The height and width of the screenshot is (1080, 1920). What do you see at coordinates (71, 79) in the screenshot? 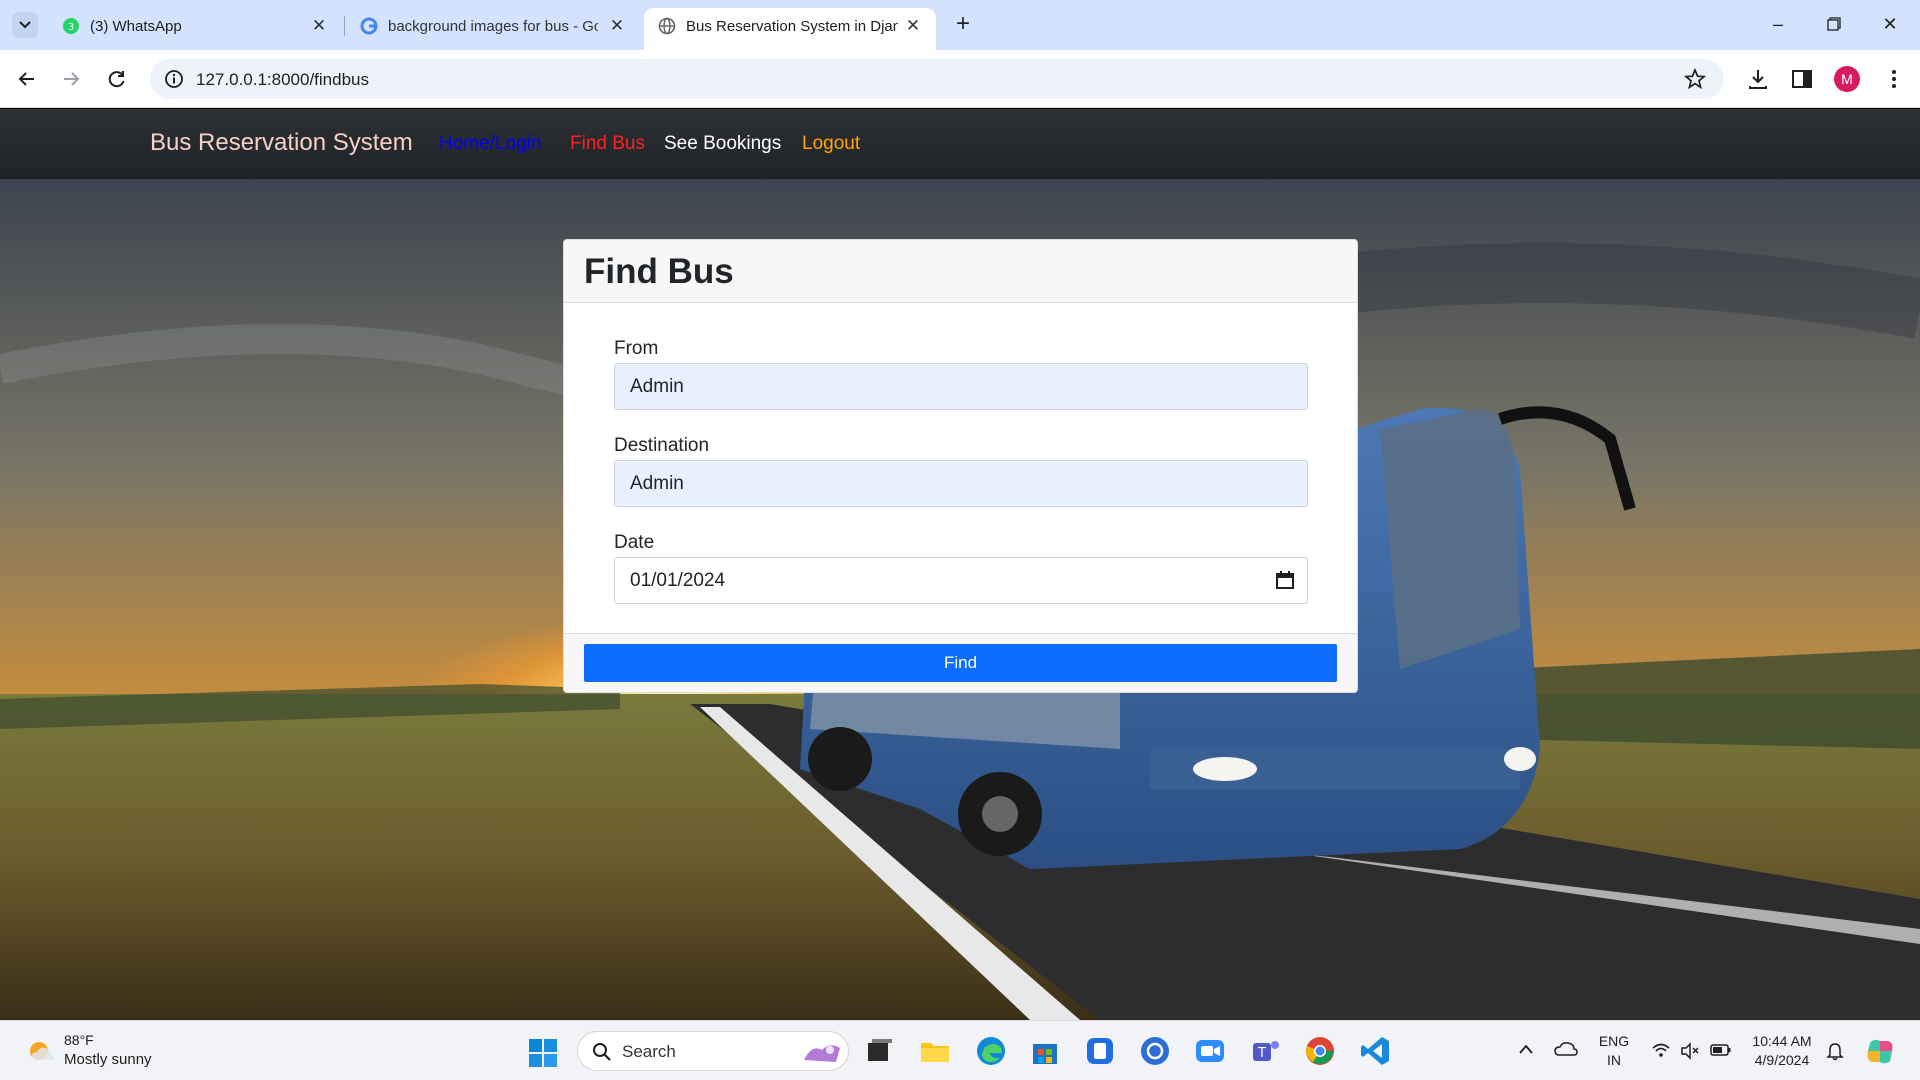
I see `forward-arrow-icon` at bounding box center [71, 79].